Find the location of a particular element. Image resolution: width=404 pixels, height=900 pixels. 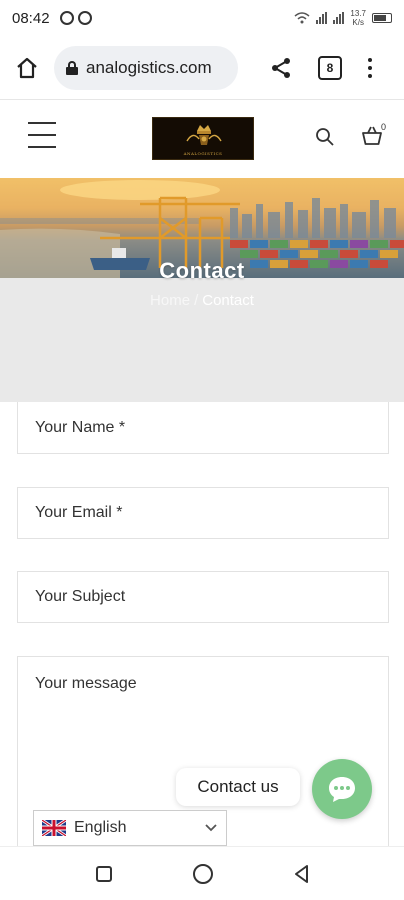

status-right: 13.7 K/s is located at coordinates (343, 18).